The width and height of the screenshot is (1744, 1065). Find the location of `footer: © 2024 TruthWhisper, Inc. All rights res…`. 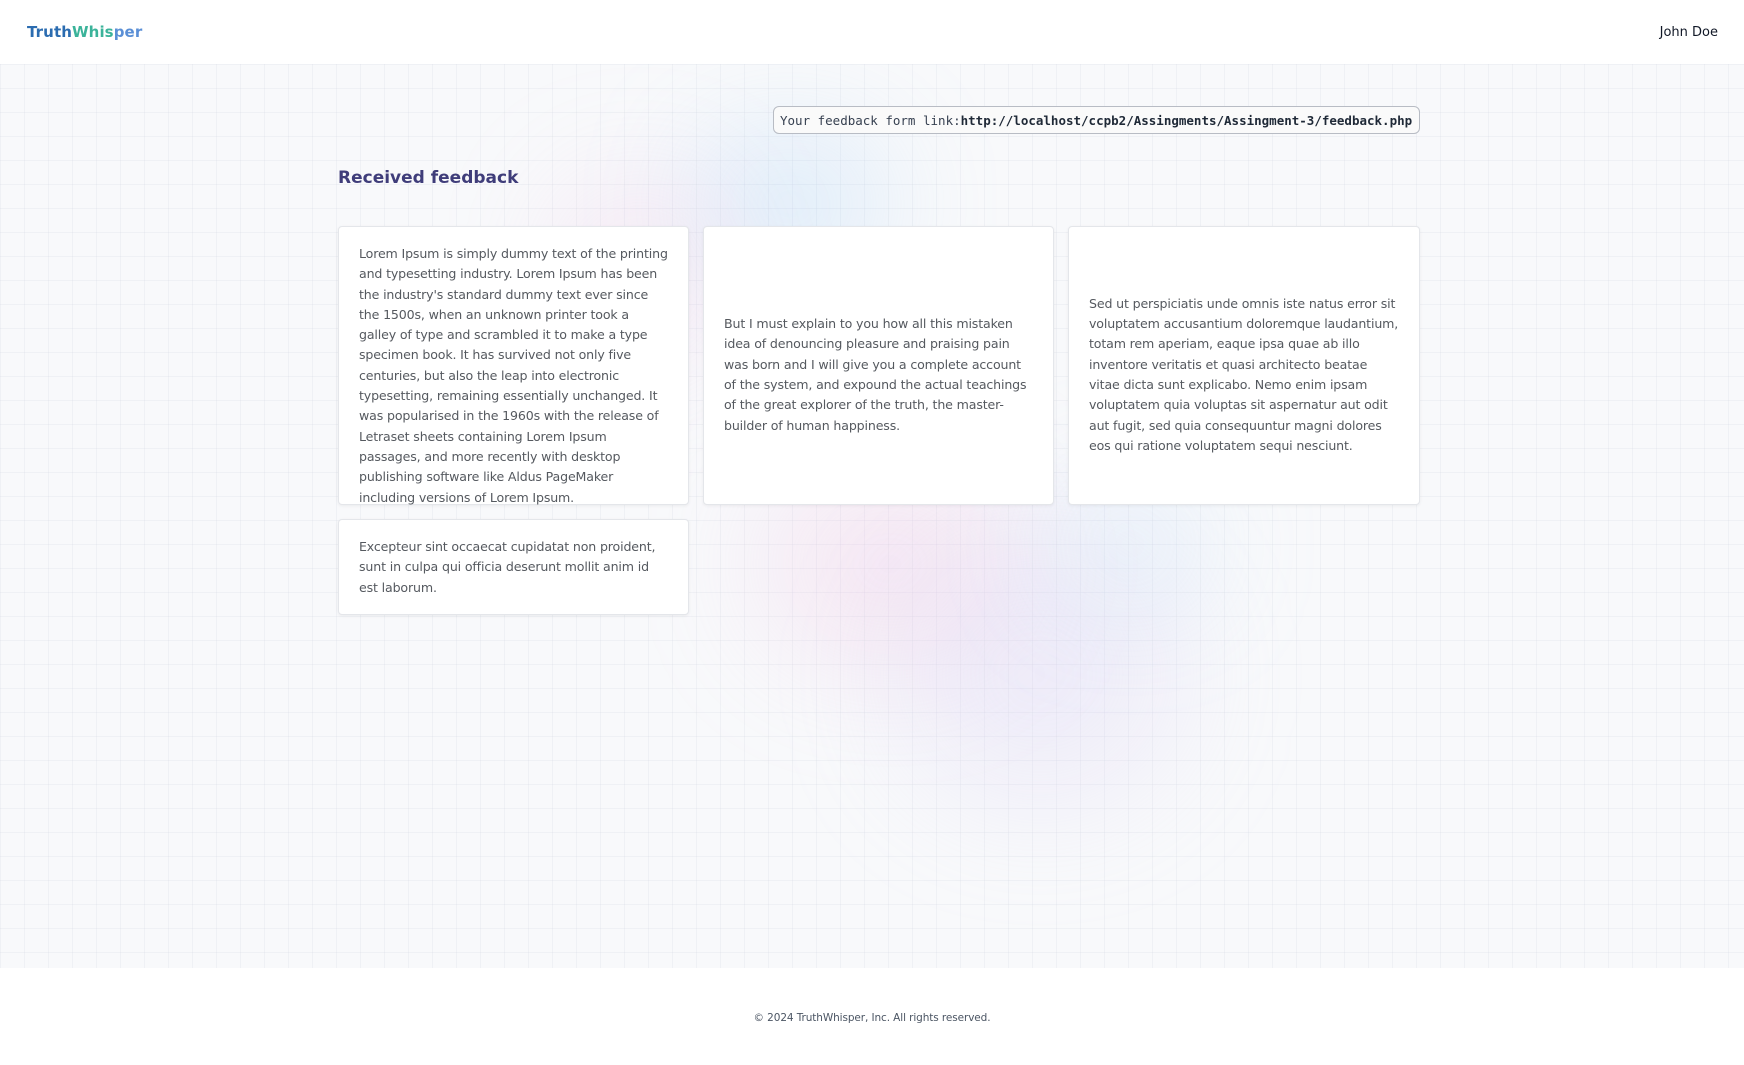

footer: © 2024 TruthWhisper, Inc. All rights res… is located at coordinates (872, 1016).